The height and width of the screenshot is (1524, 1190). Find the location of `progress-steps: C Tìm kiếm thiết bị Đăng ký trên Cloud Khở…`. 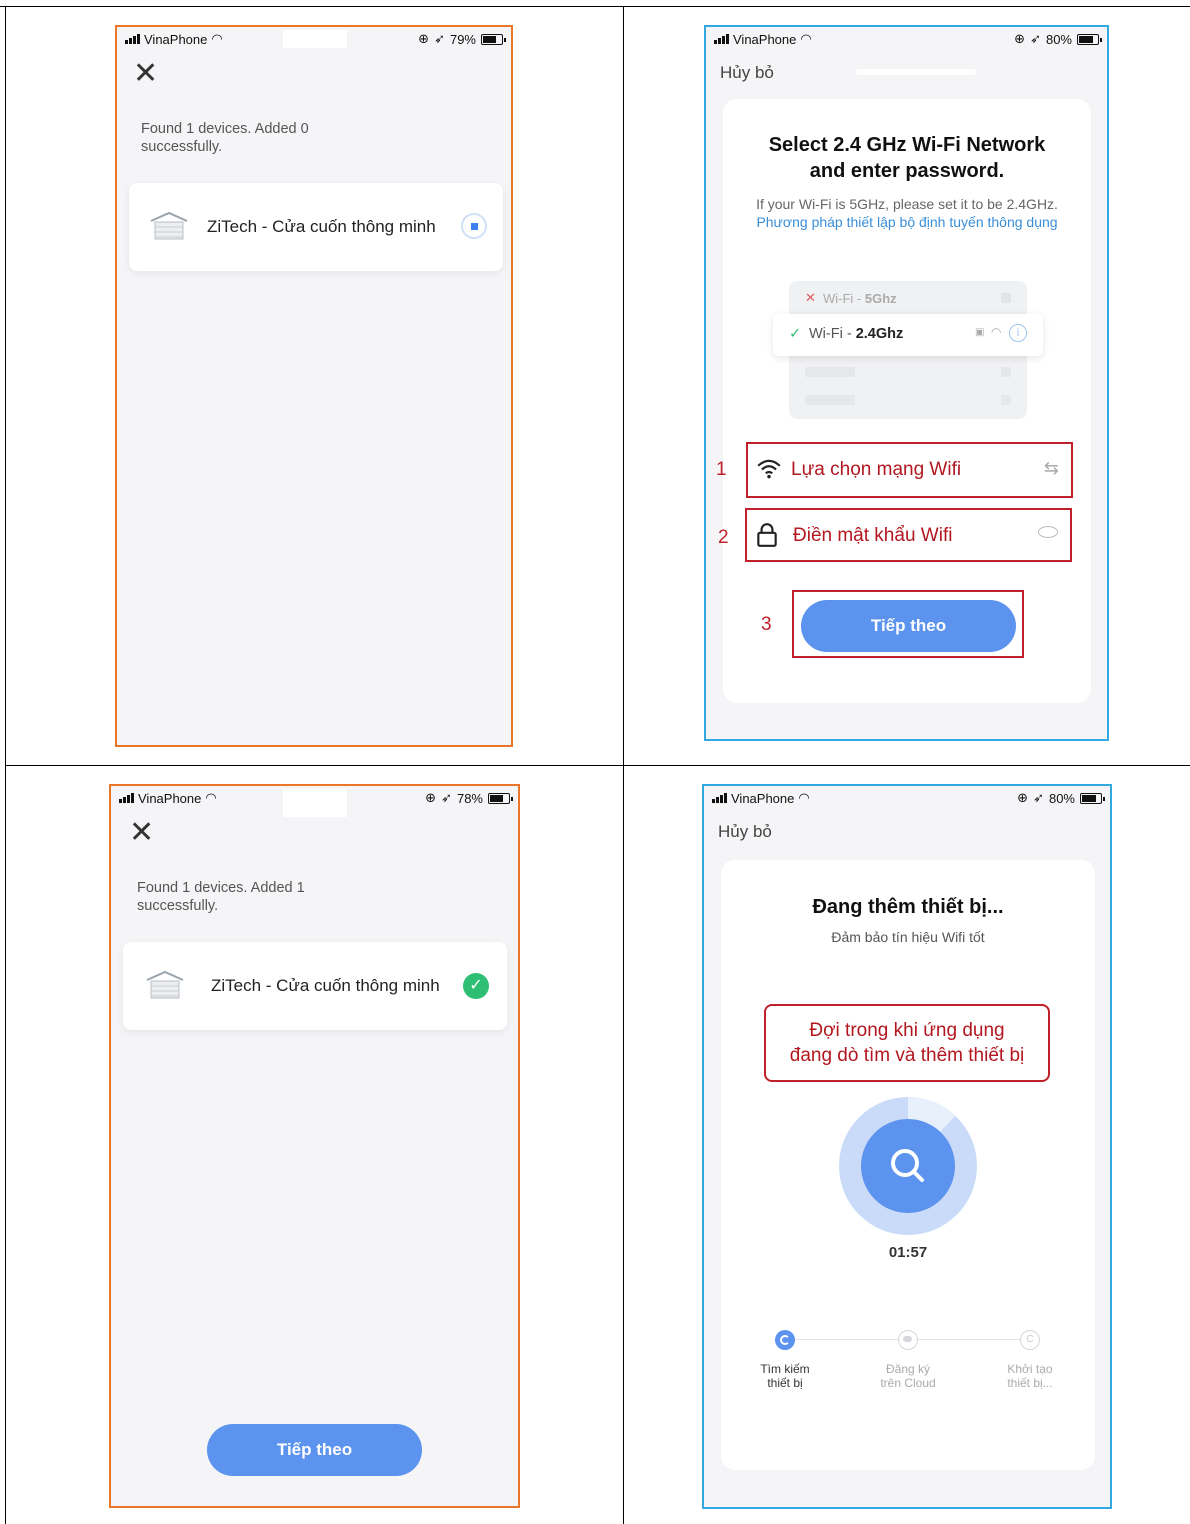

progress-steps: C Tìm kiếm thiết bị Đăng ký trên Cloud Khở… is located at coordinates (908, 1365).